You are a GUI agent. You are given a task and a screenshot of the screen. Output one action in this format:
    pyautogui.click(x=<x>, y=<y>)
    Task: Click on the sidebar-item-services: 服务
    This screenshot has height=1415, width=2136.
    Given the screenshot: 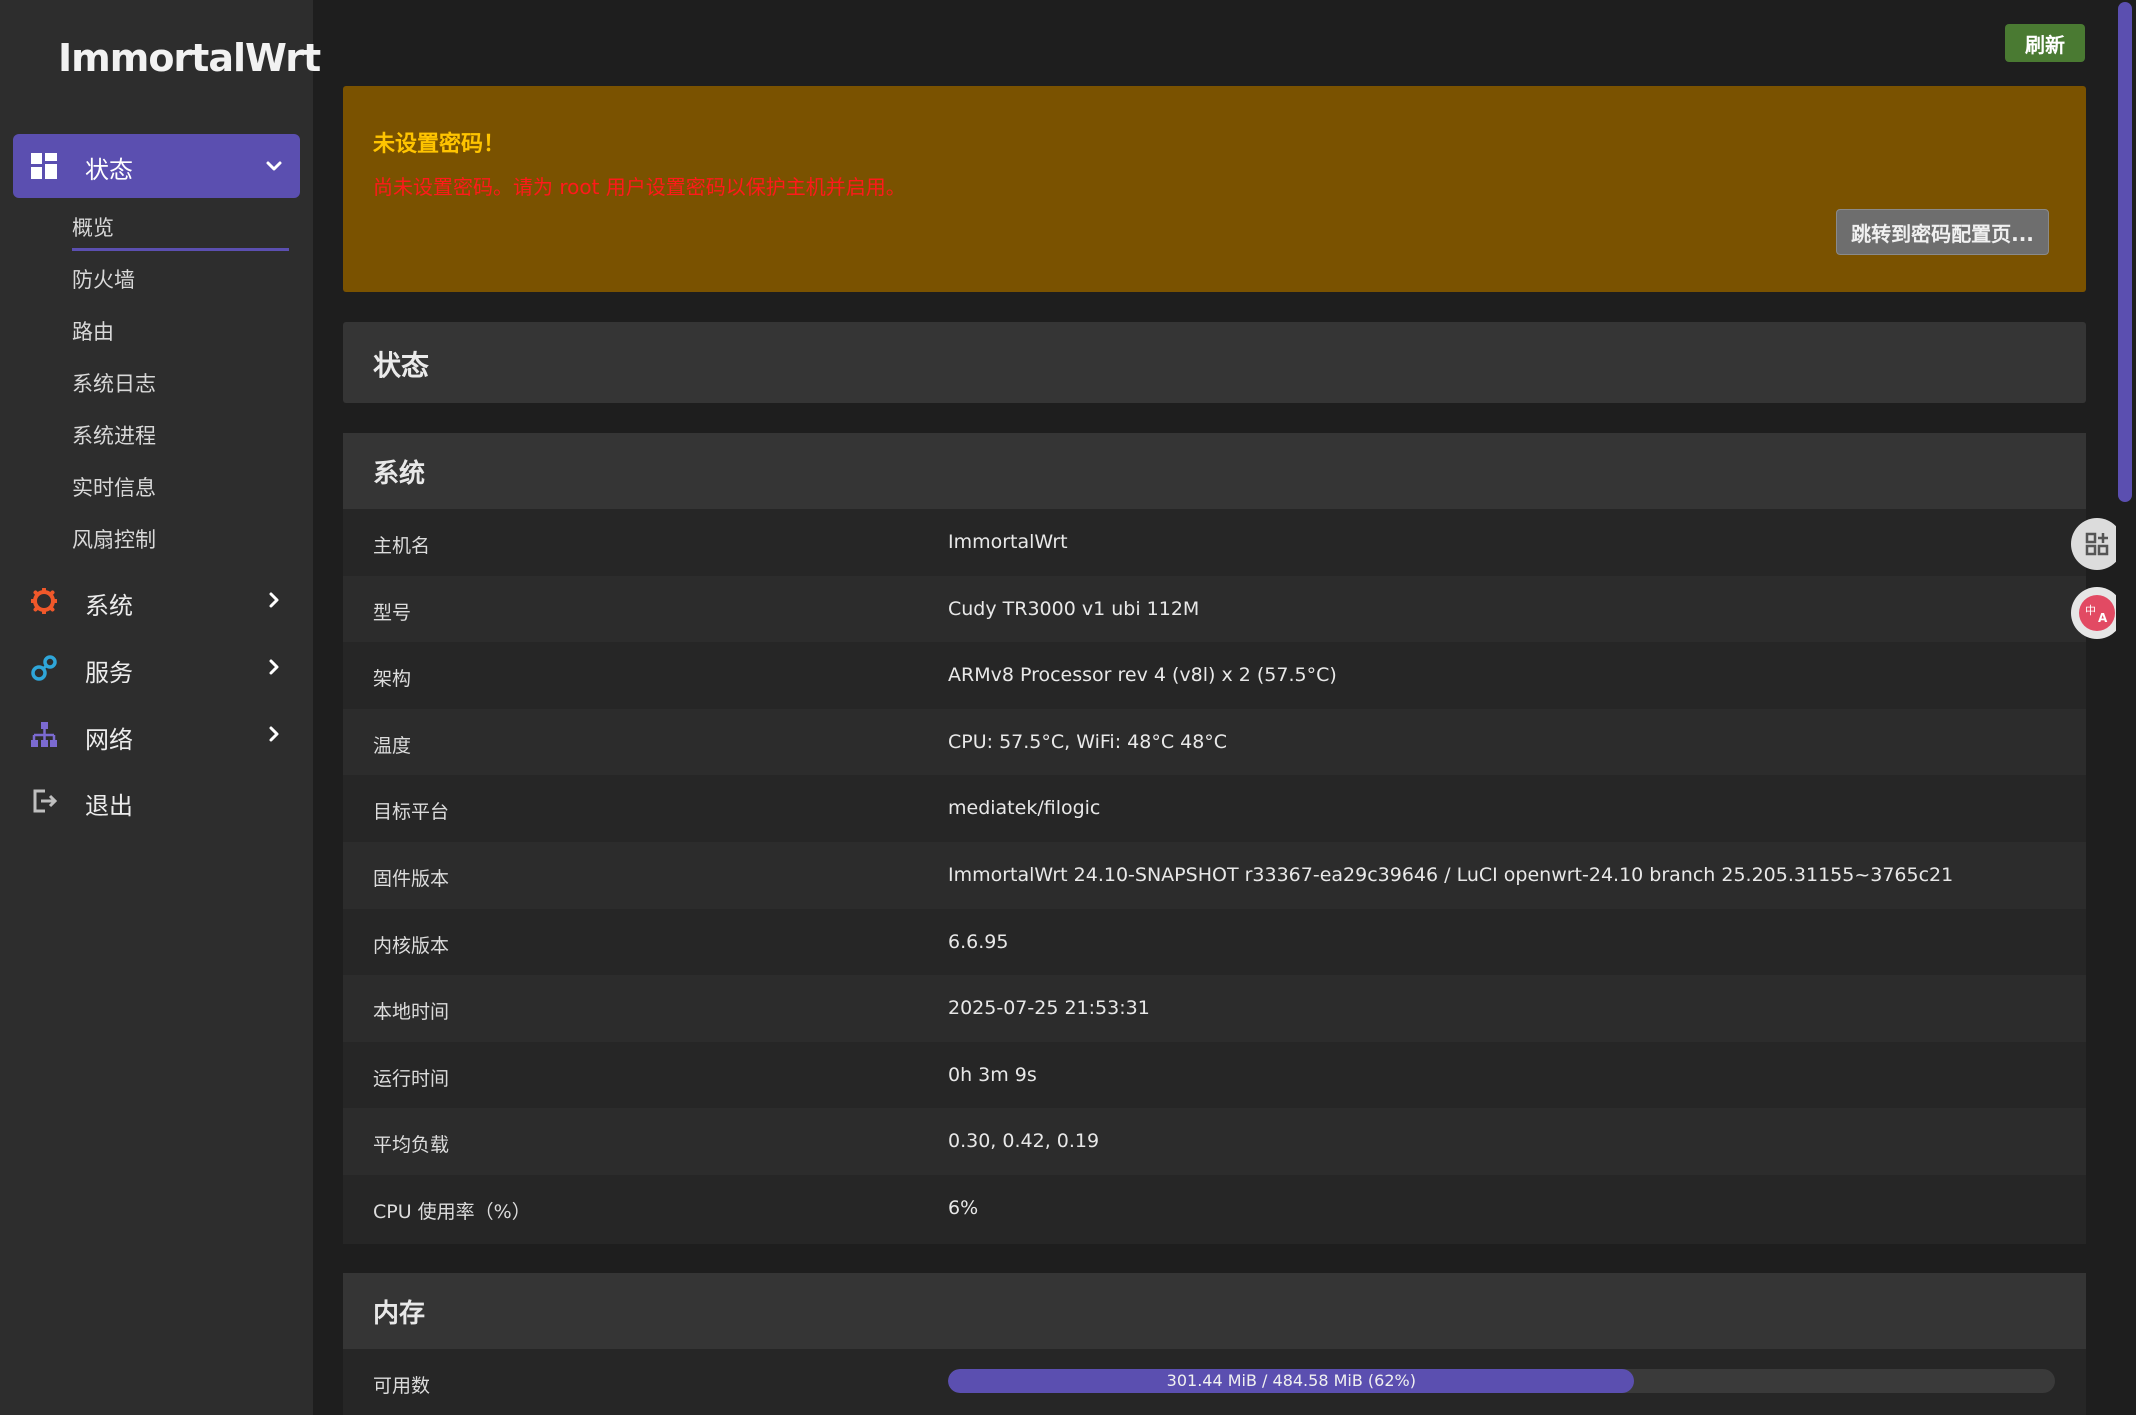 What is the action you would take?
    pyautogui.click(x=156, y=667)
    